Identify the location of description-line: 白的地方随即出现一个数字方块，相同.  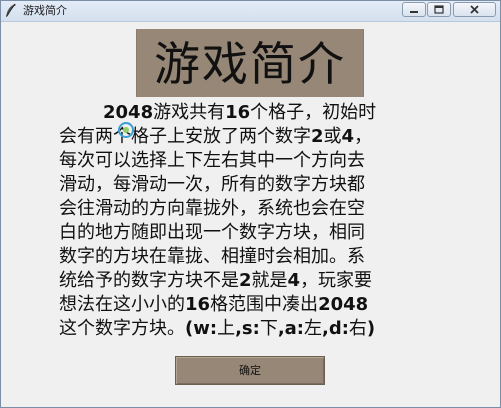
(254, 233).